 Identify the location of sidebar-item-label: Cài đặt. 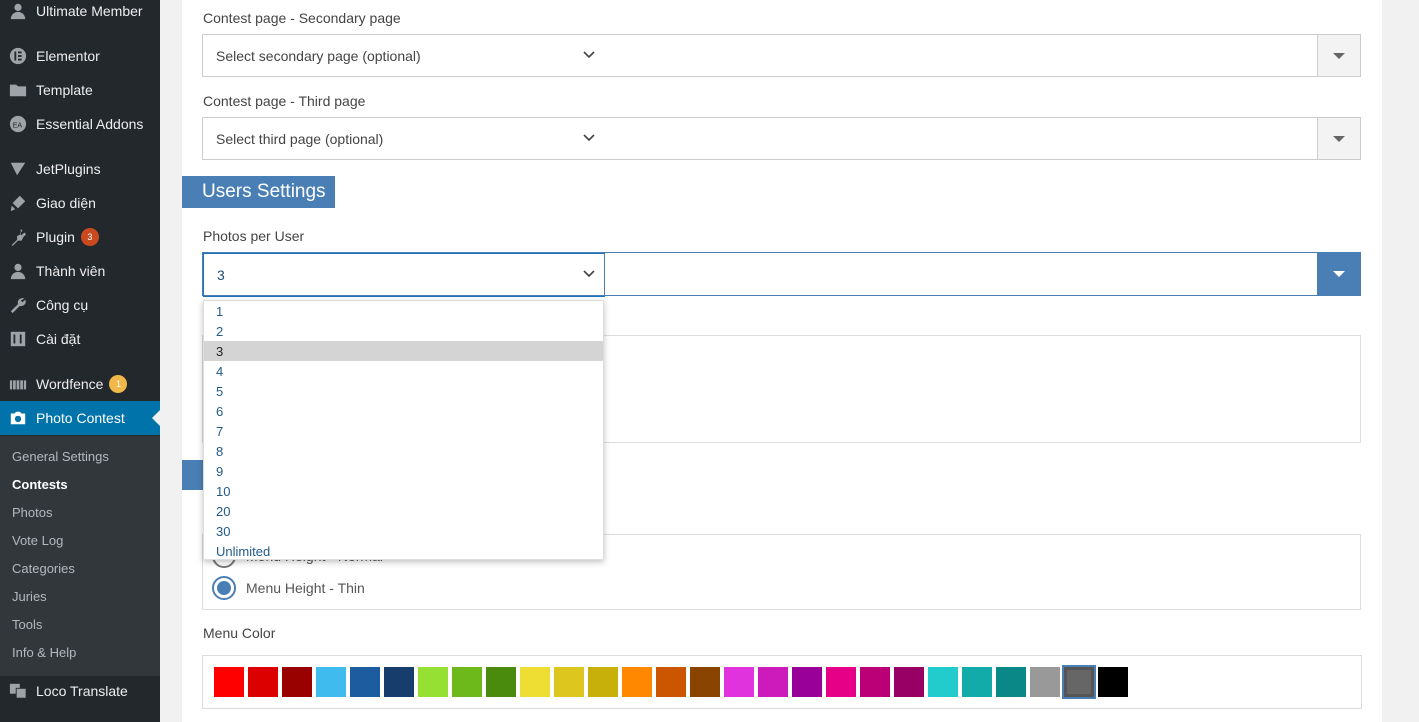
(58, 339).